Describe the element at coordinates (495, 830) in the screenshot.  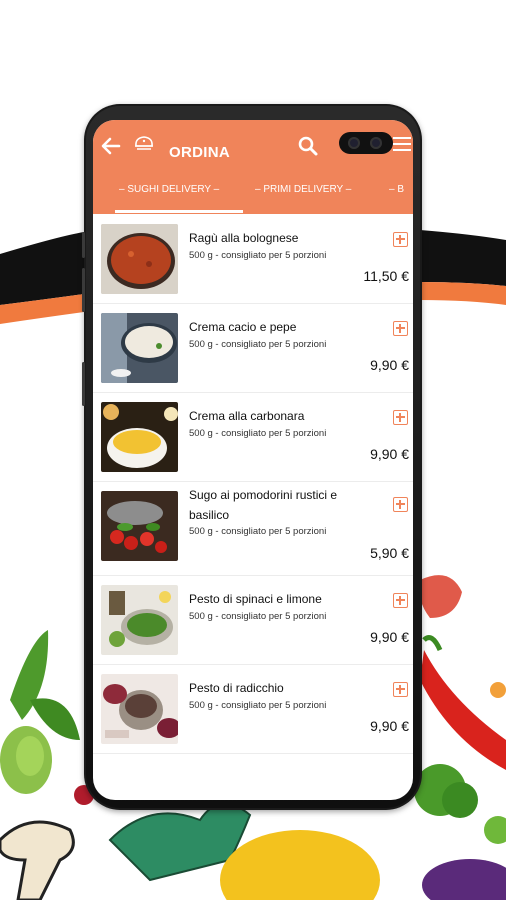
I see `lime` at that location.